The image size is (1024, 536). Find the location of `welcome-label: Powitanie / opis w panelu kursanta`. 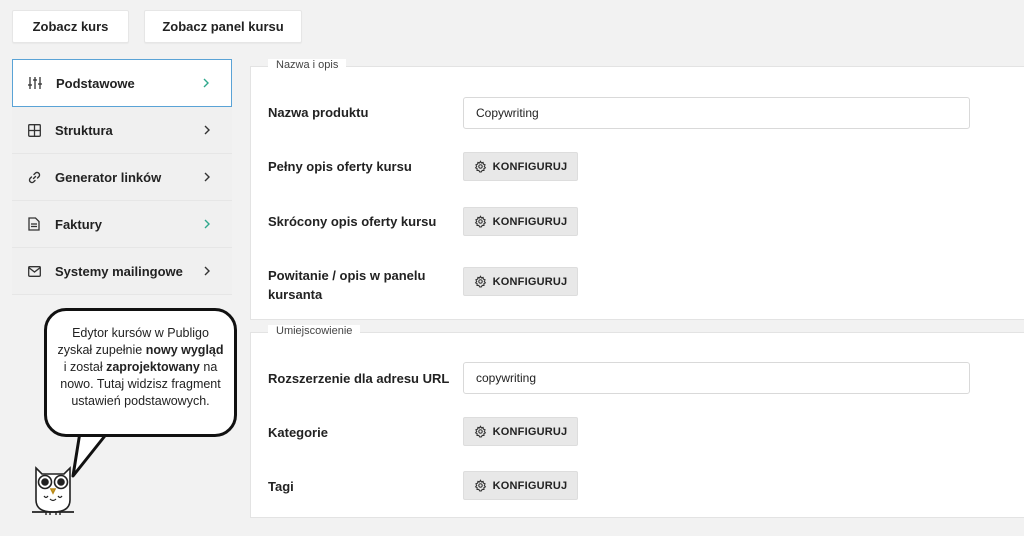

welcome-label: Powitanie / opis w panelu kursanta is located at coordinates (346, 285).